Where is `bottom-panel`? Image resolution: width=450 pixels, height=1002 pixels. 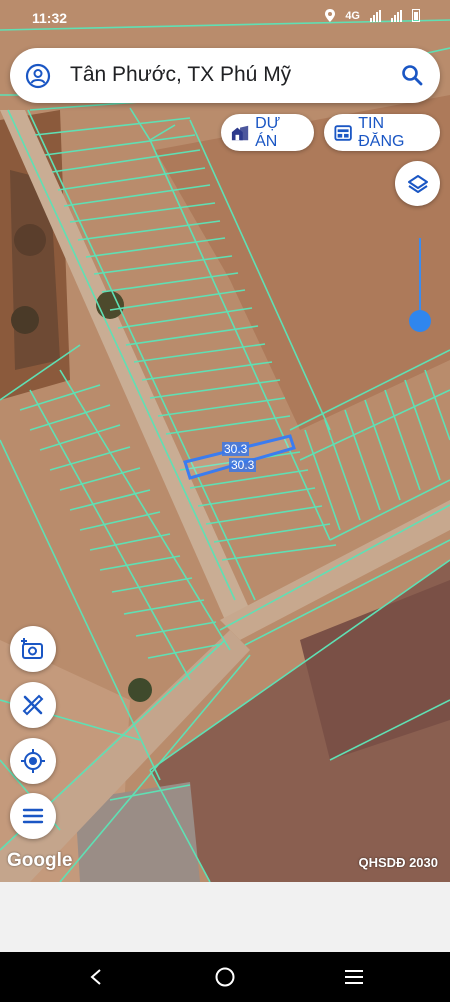
bottom-panel is located at coordinates (225, 917).